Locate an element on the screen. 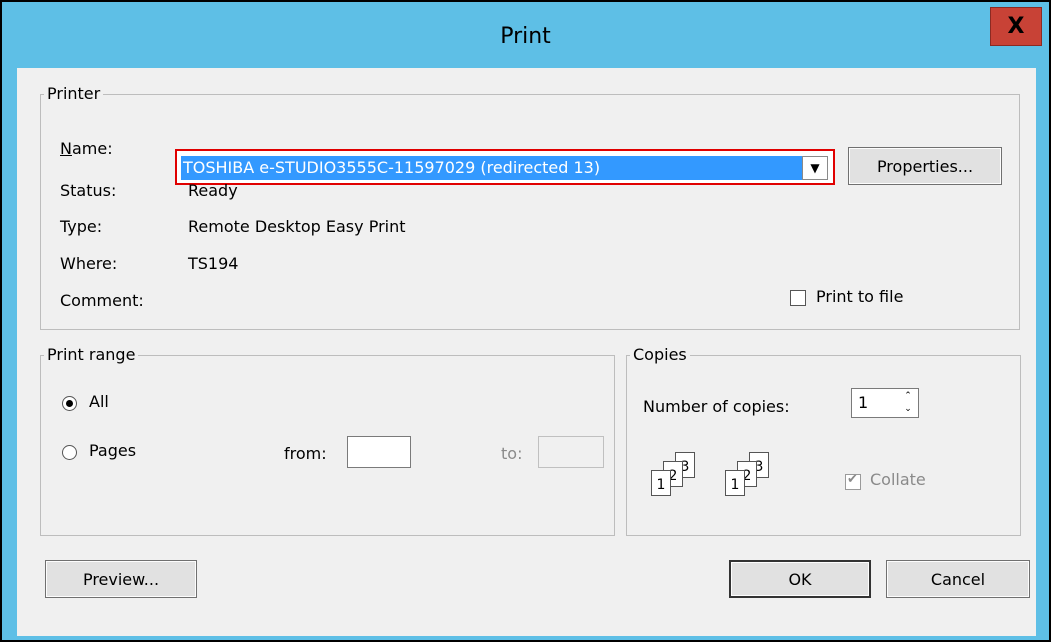  chevron-down-icon: ▼ is located at coordinates (815, 168).